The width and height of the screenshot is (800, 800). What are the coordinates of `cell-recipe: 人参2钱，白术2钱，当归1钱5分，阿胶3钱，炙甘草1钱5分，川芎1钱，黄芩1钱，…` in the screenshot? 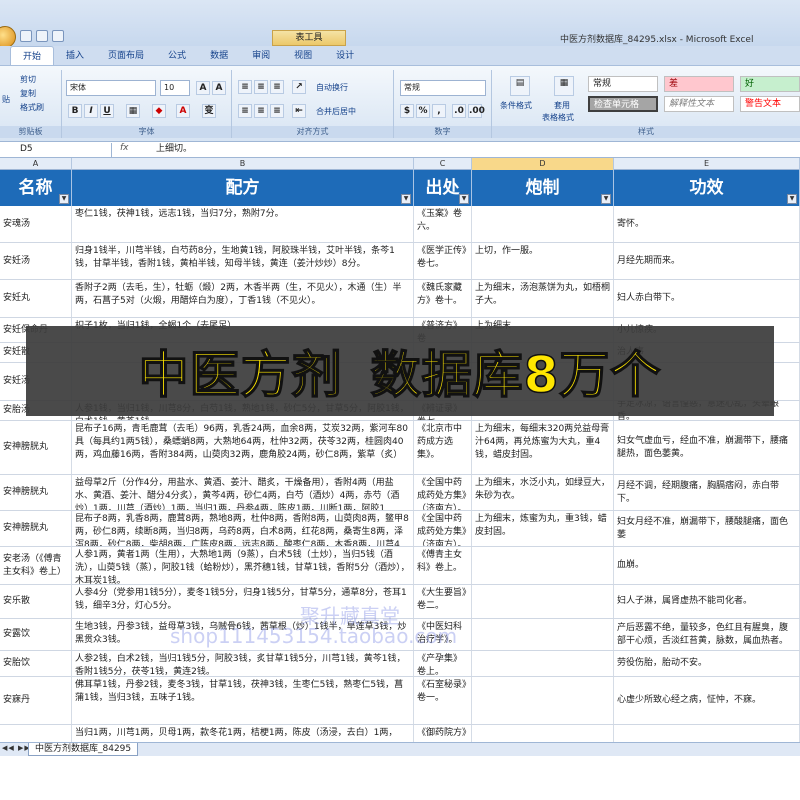 It's located at (243, 663).